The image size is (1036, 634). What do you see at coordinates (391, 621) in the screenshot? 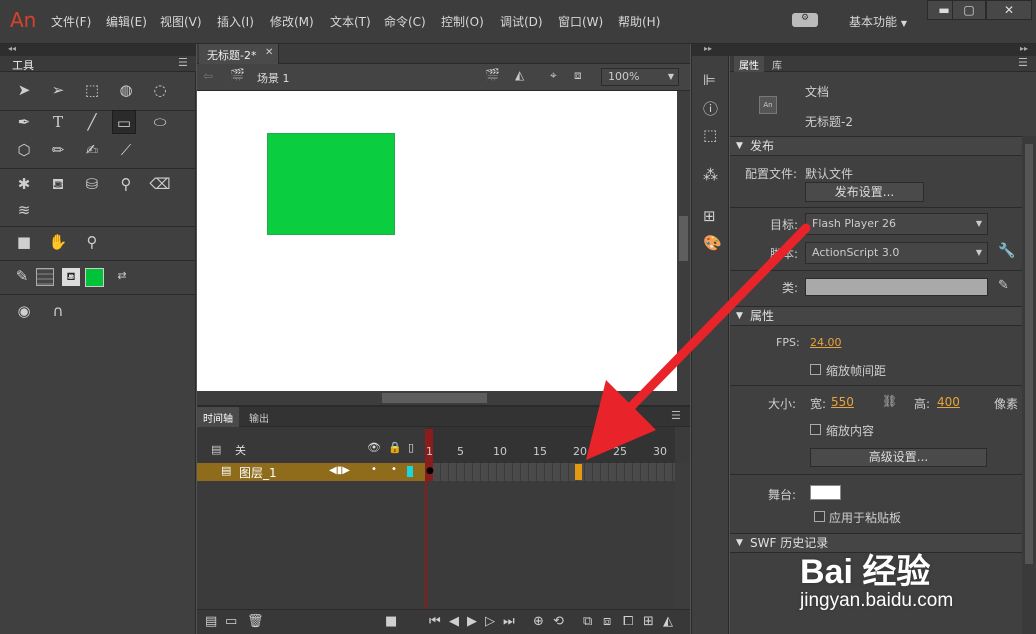
I see `camera-icon: ■` at bounding box center [391, 621].